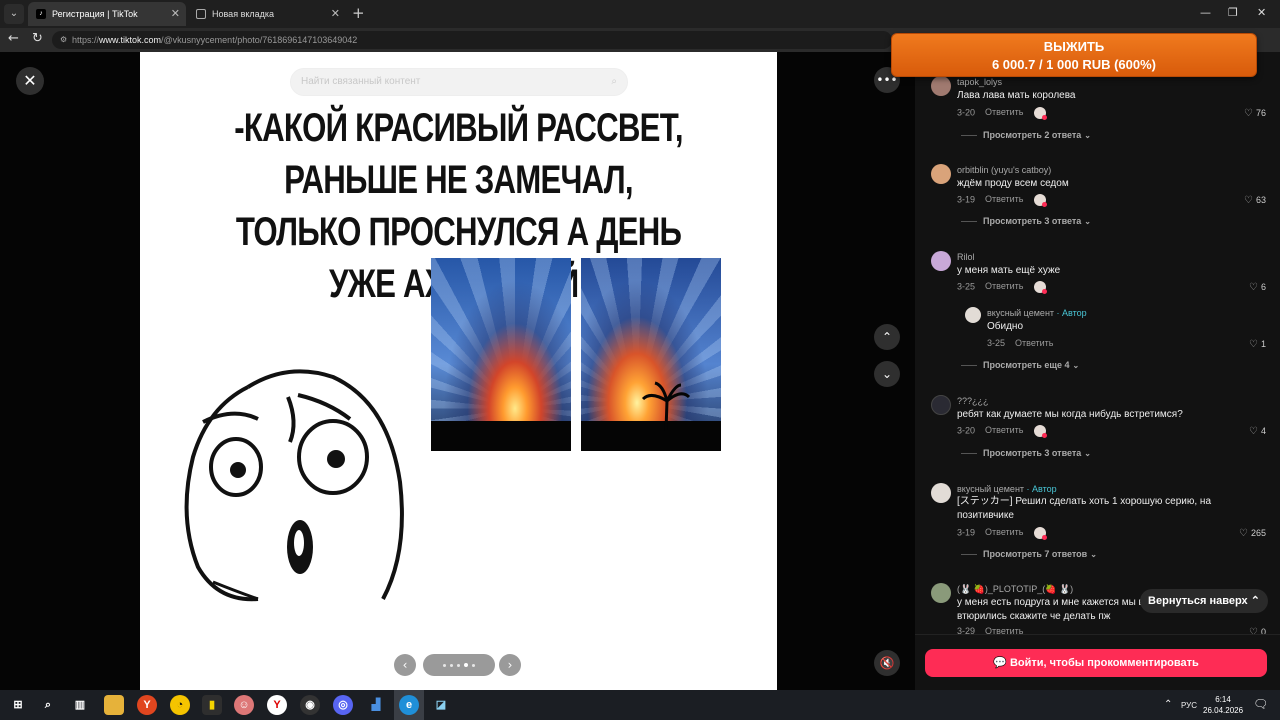  I want to click on clock: 6:14 26.04.2026, so click(1223, 705).